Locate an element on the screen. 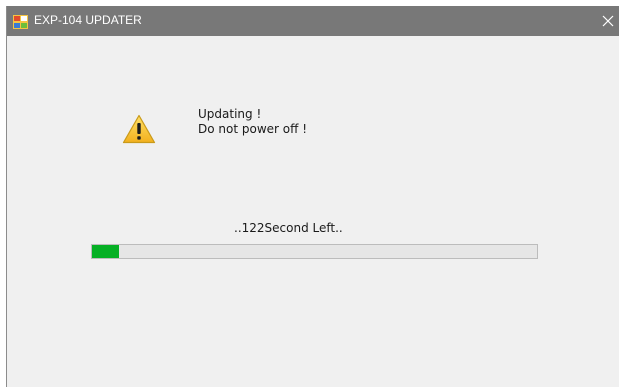 The image size is (619, 387). message-line-updating: Updating ! is located at coordinates (230, 114).